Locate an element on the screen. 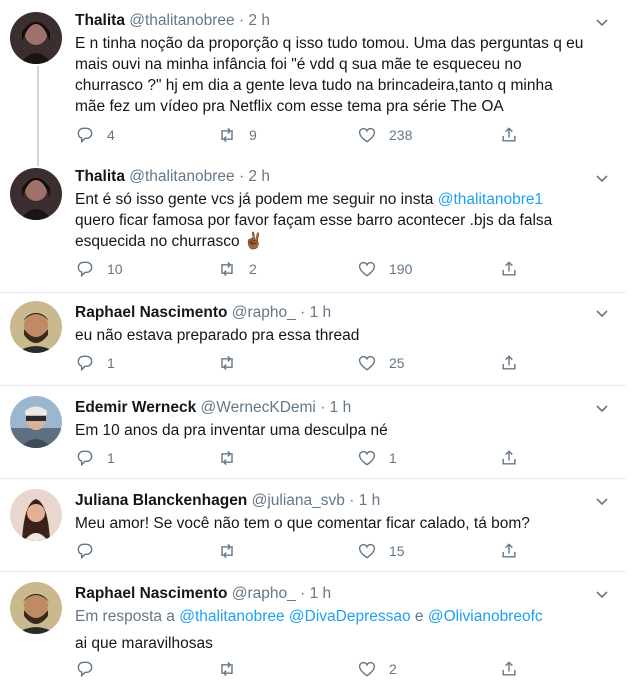 The height and width of the screenshot is (691, 638). retweet-count: 2 is located at coordinates (253, 269).